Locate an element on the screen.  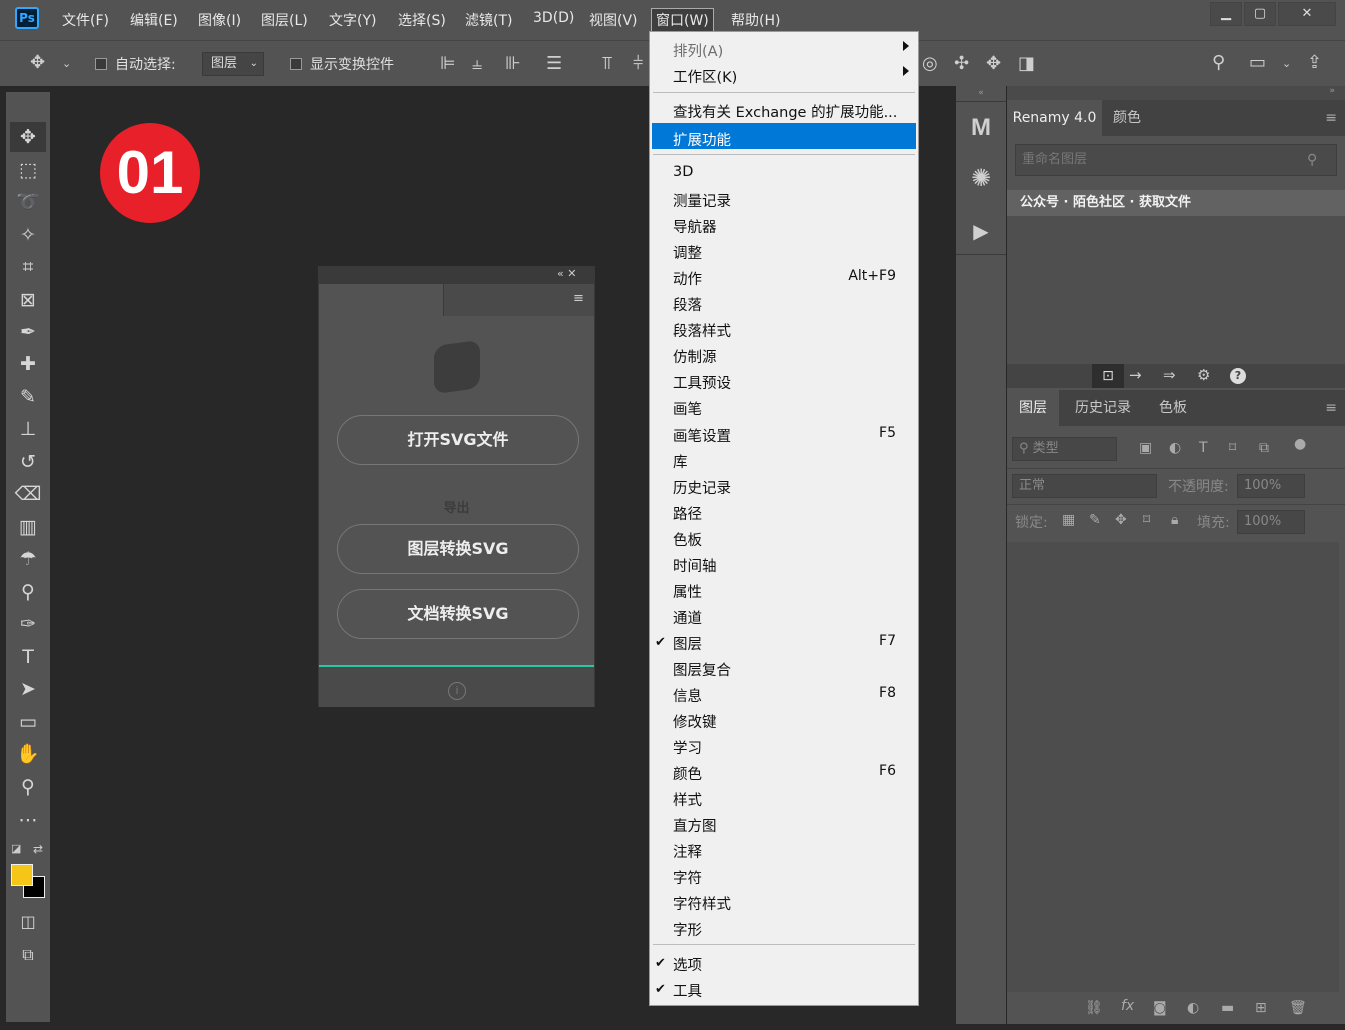
menu-window: 窗口(W) is located at coordinates (682, 20).